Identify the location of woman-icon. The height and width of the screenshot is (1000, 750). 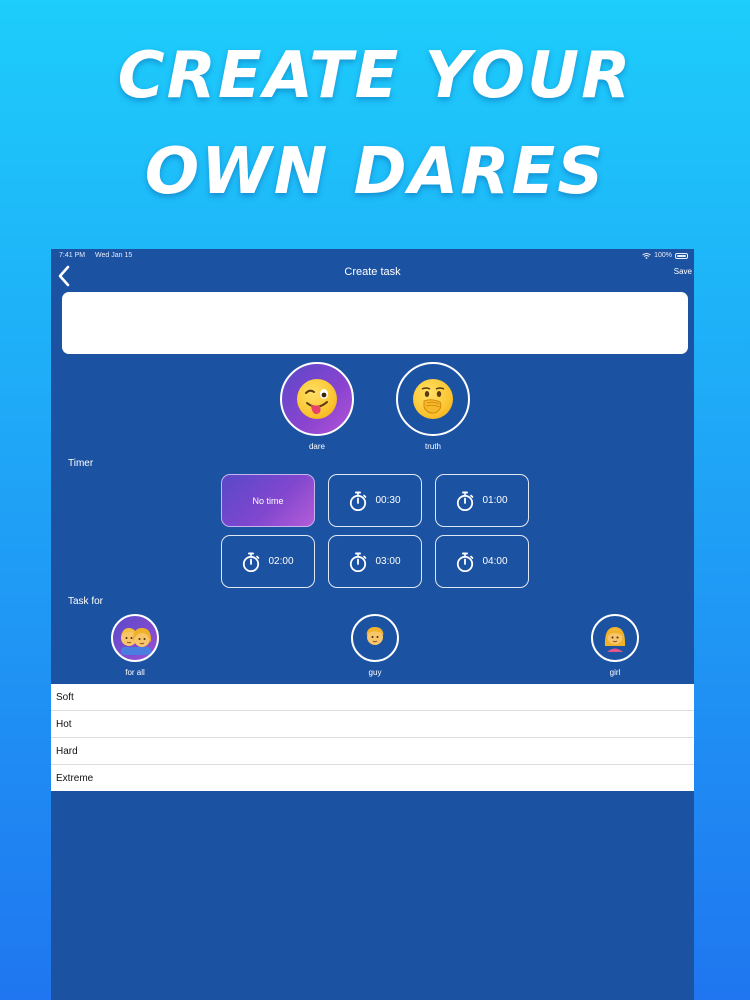
(615, 639).